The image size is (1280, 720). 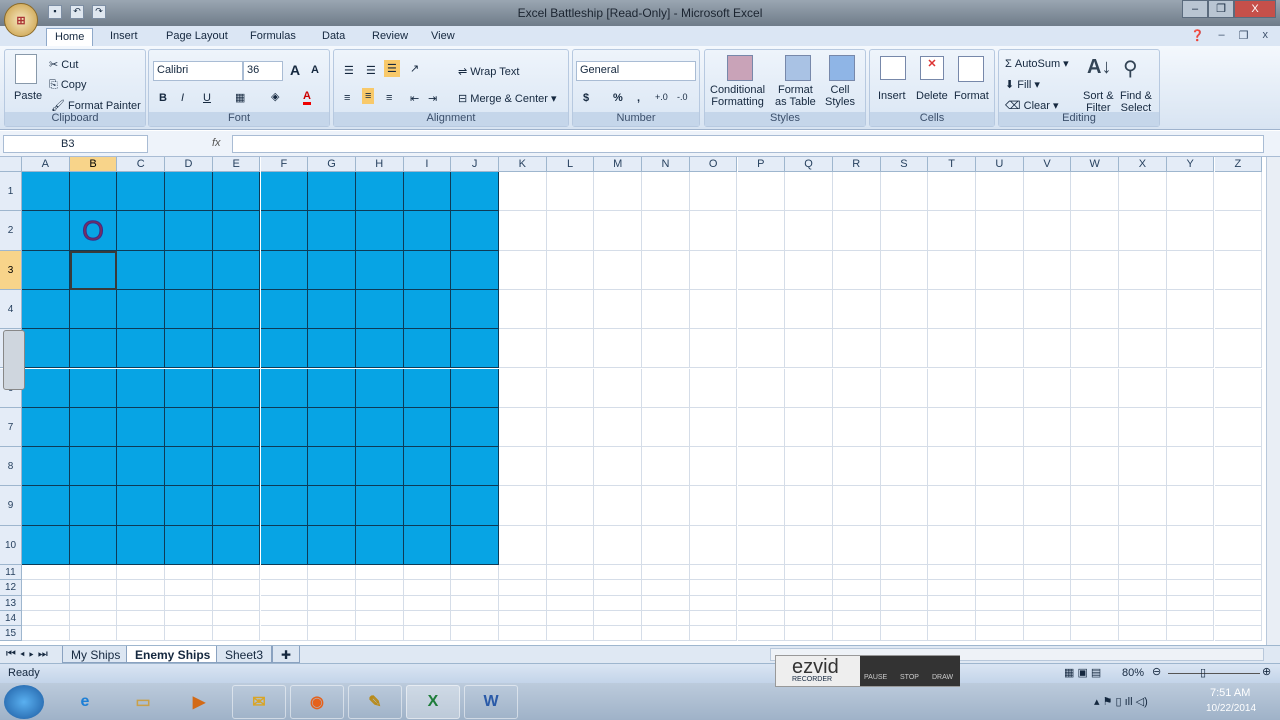 I want to click on cell-U12, so click(x=1000, y=588).